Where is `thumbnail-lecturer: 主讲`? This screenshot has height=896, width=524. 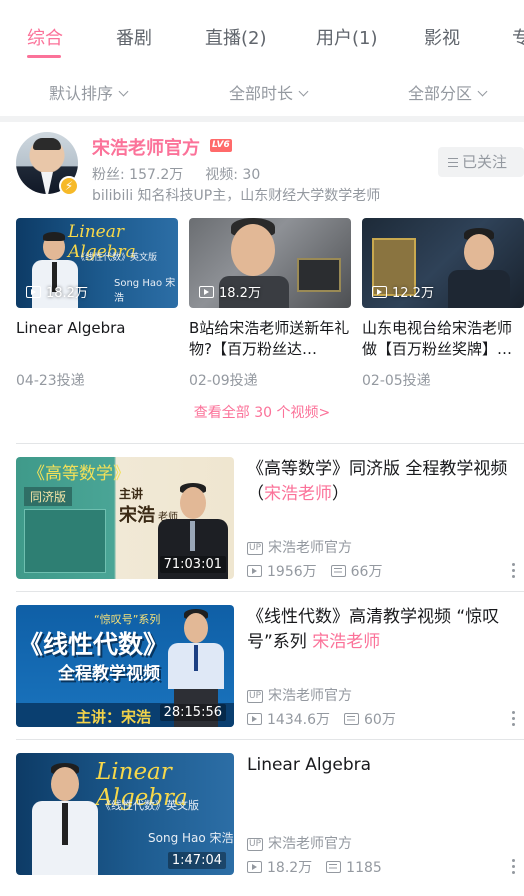
thumbnail-lecturer: 主讲 is located at coordinates (131, 494).